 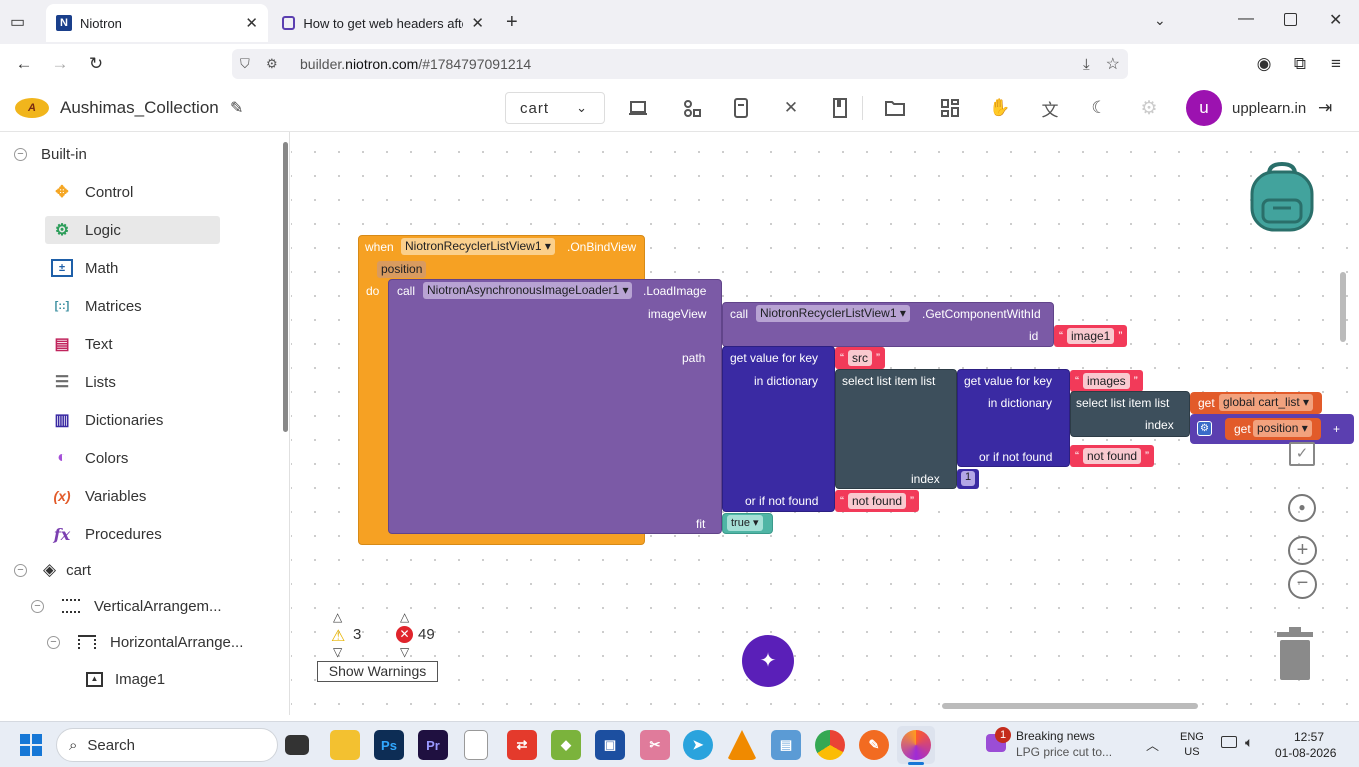 I want to click on position-var-dropdown: position ▾, so click(x=1282, y=428).